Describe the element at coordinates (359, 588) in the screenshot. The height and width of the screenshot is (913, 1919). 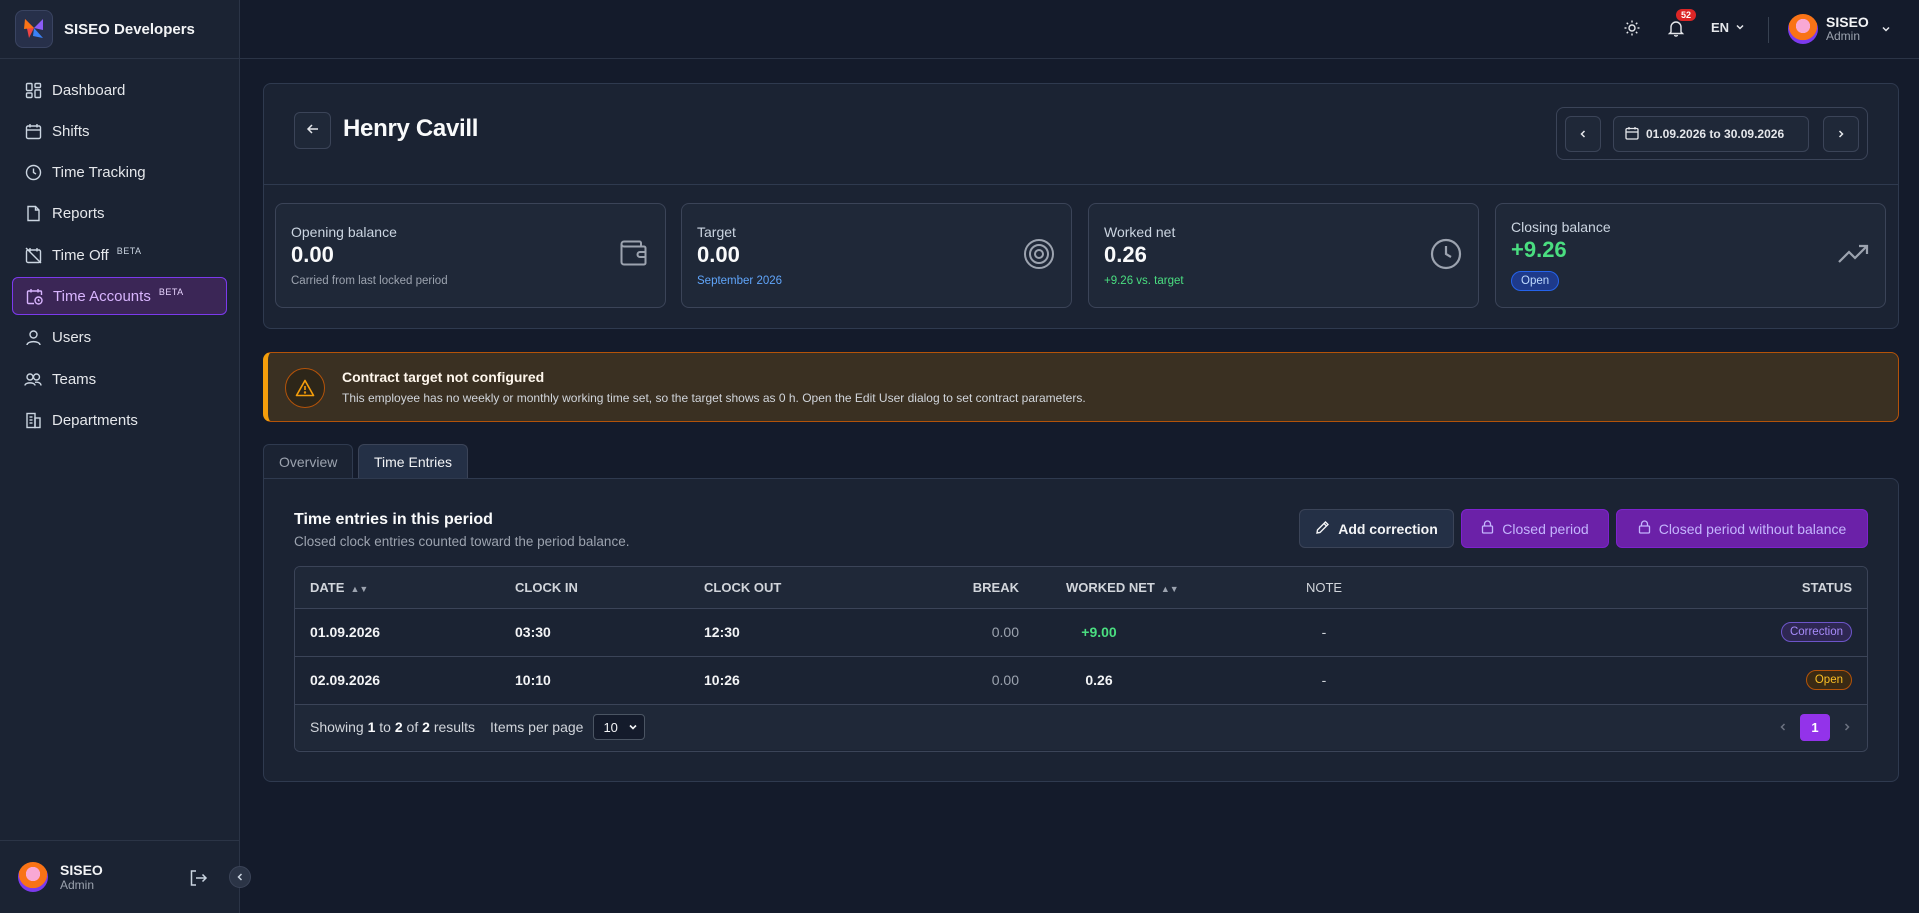
I see `sort-icon: ▲▼` at that location.